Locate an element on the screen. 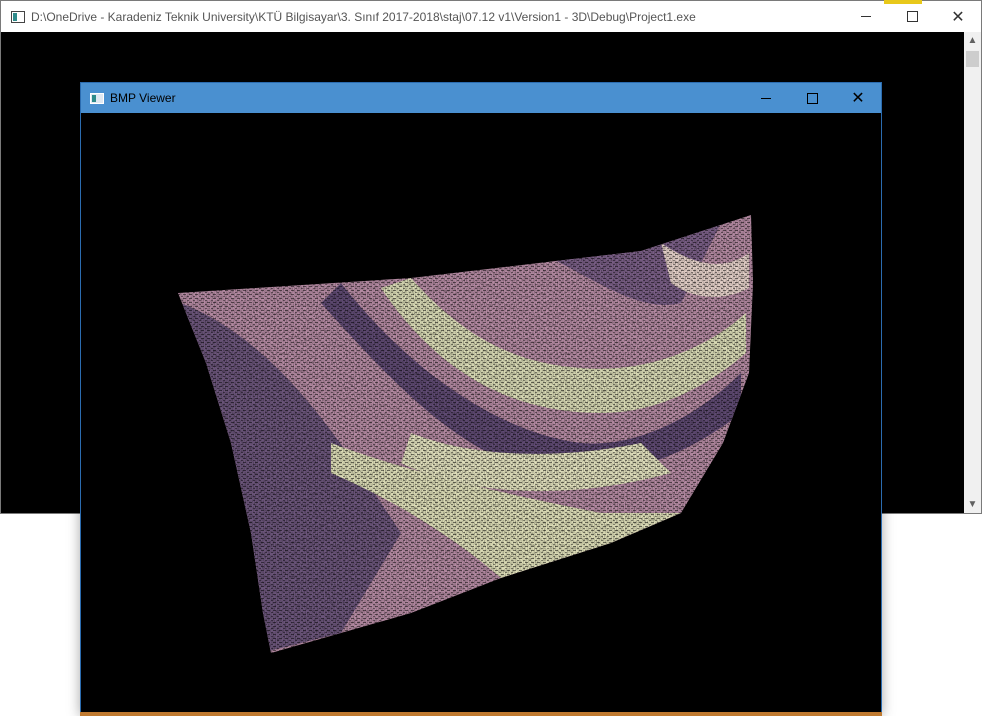 The width and height of the screenshot is (982, 716). bmp-app-icon is located at coordinates (97, 98).